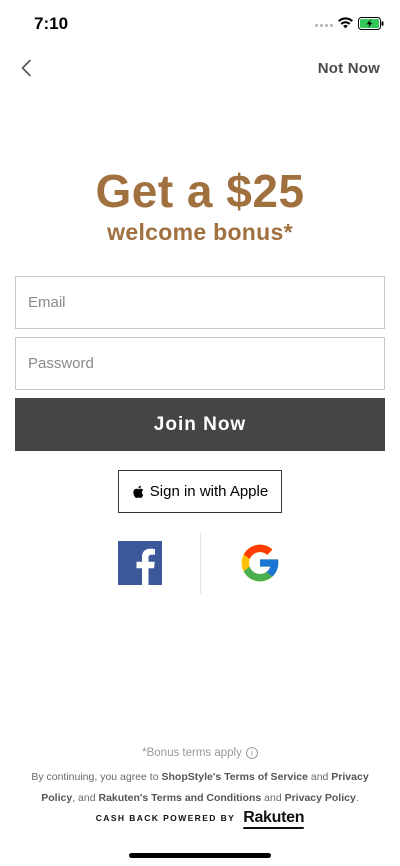 The image size is (400, 866). Describe the element at coordinates (200, 232) in the screenshot. I see `promo-subheadline: welcome bonus*` at that location.